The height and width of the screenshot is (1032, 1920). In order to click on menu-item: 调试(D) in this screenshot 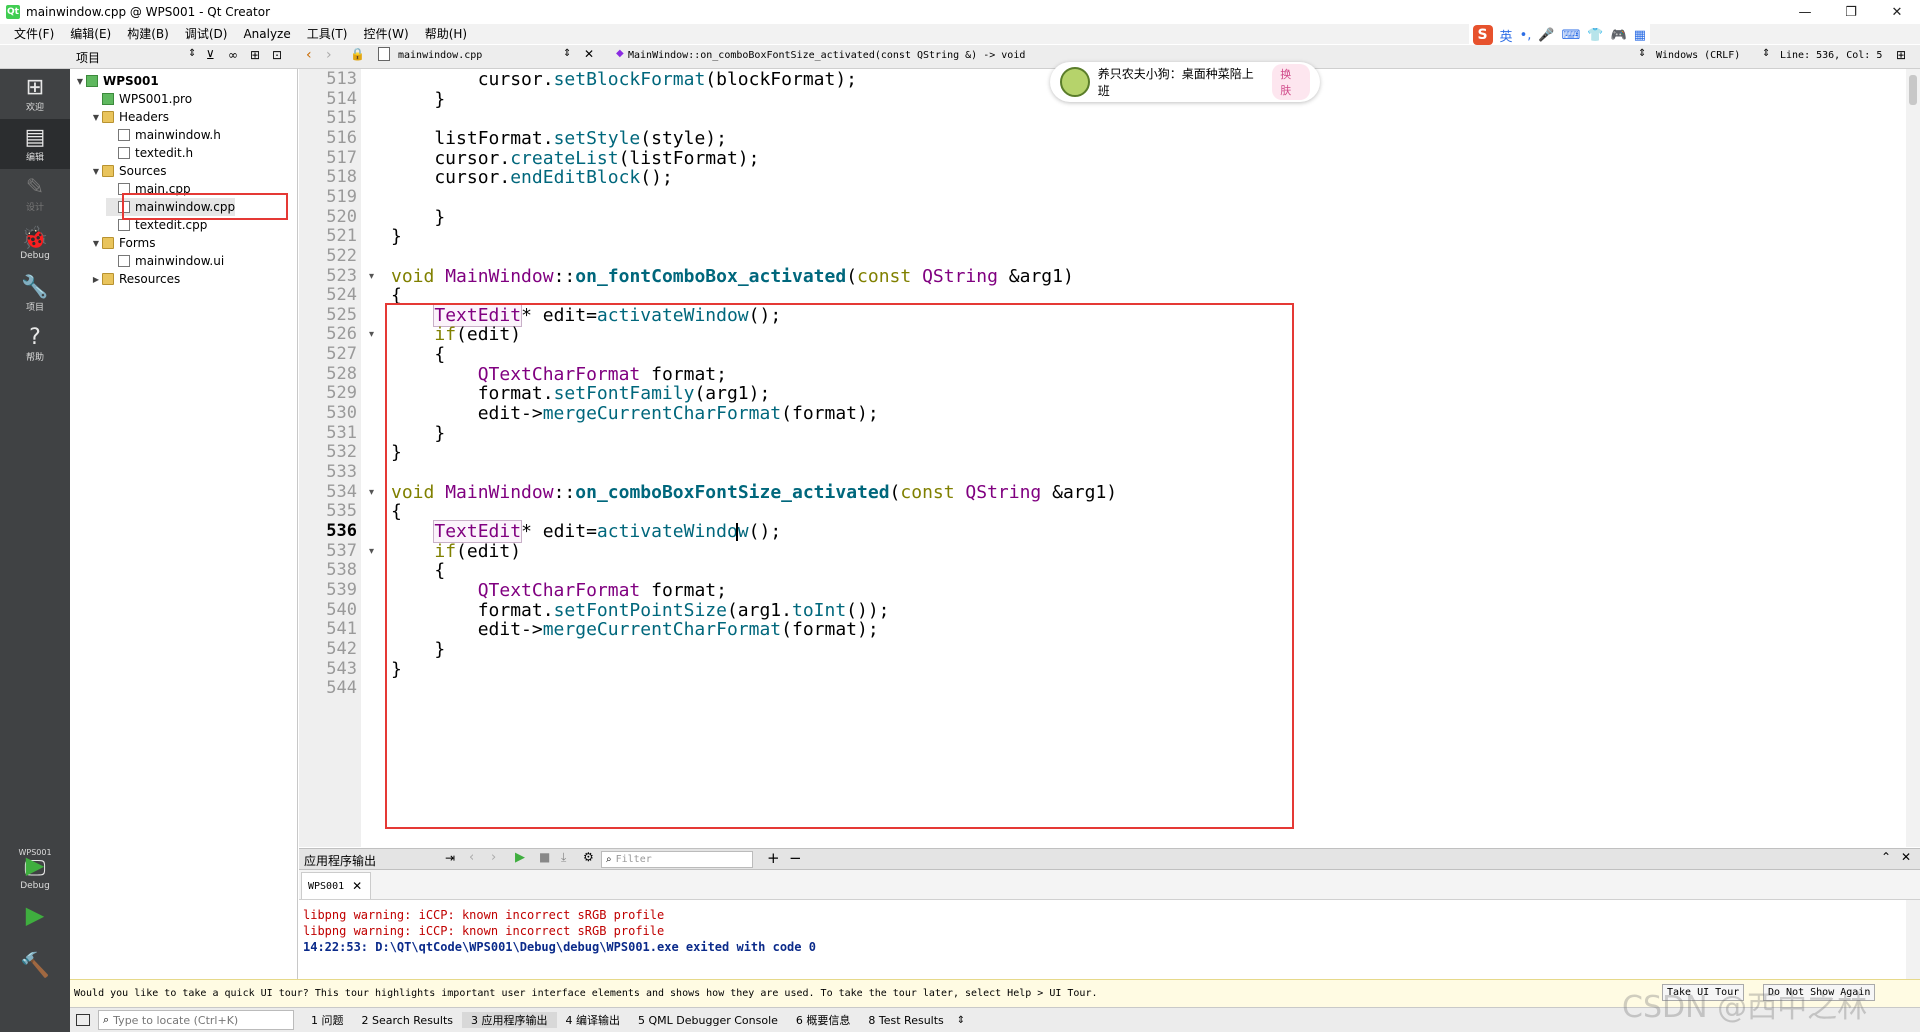, I will do `click(206, 34)`.